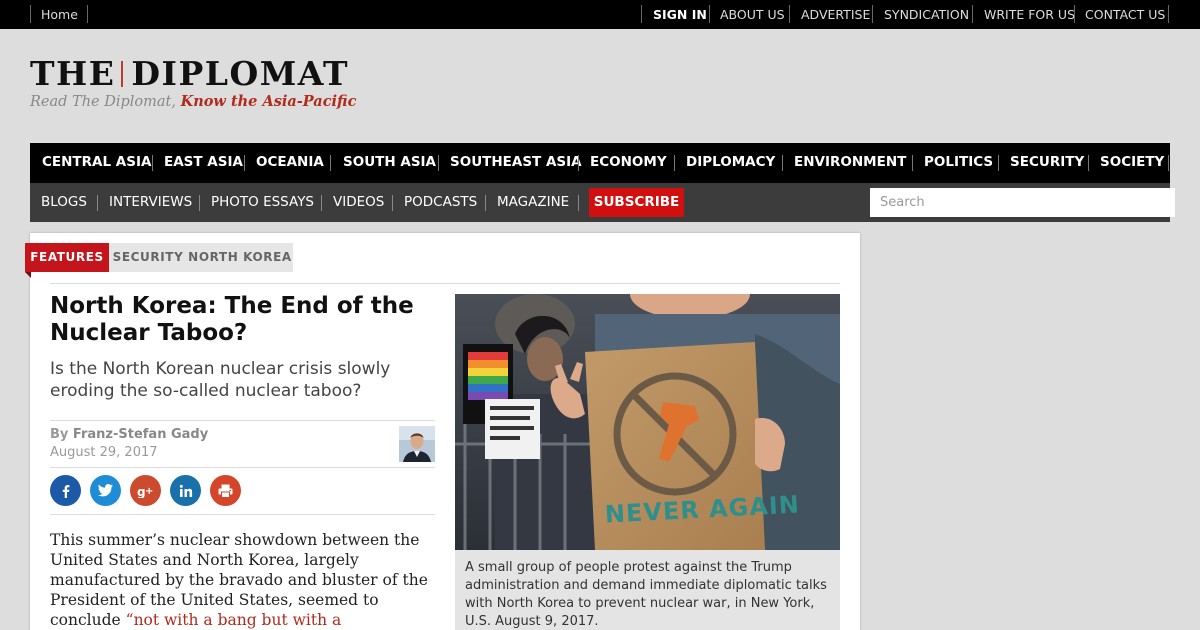 This screenshot has width=1200, height=630. What do you see at coordinates (122, 74) in the screenshot?
I see `logo-divider` at bounding box center [122, 74].